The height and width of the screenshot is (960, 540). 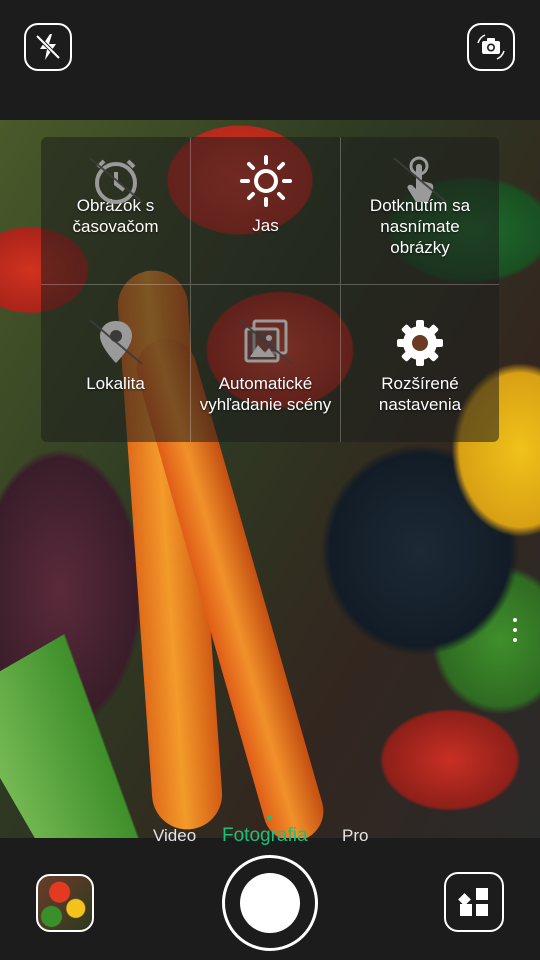 I want to click on selected-mode-indicator, so click(x=269, y=817).